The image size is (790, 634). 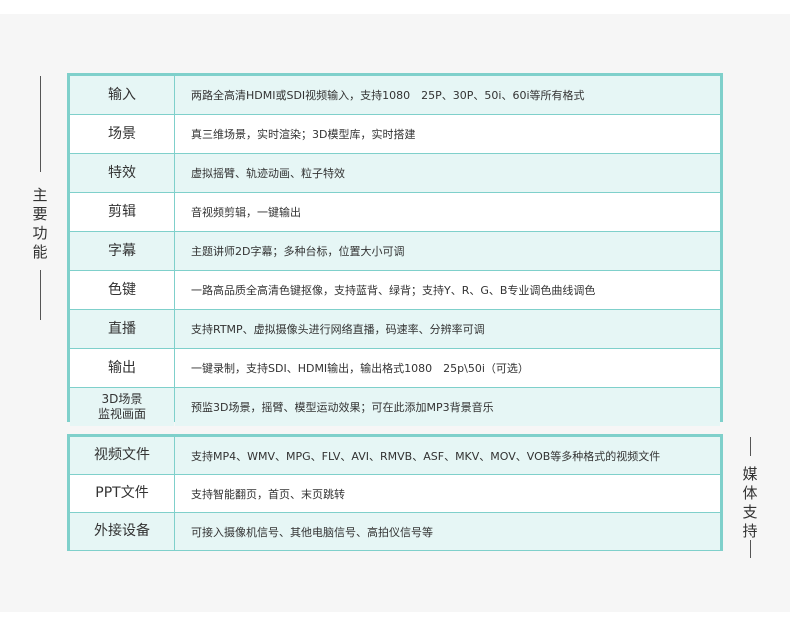 I want to click on row-value: 一键录制，支持SDI、HDMI输出，输出格式1080 25p\50i（可选）, so click(x=447, y=368).